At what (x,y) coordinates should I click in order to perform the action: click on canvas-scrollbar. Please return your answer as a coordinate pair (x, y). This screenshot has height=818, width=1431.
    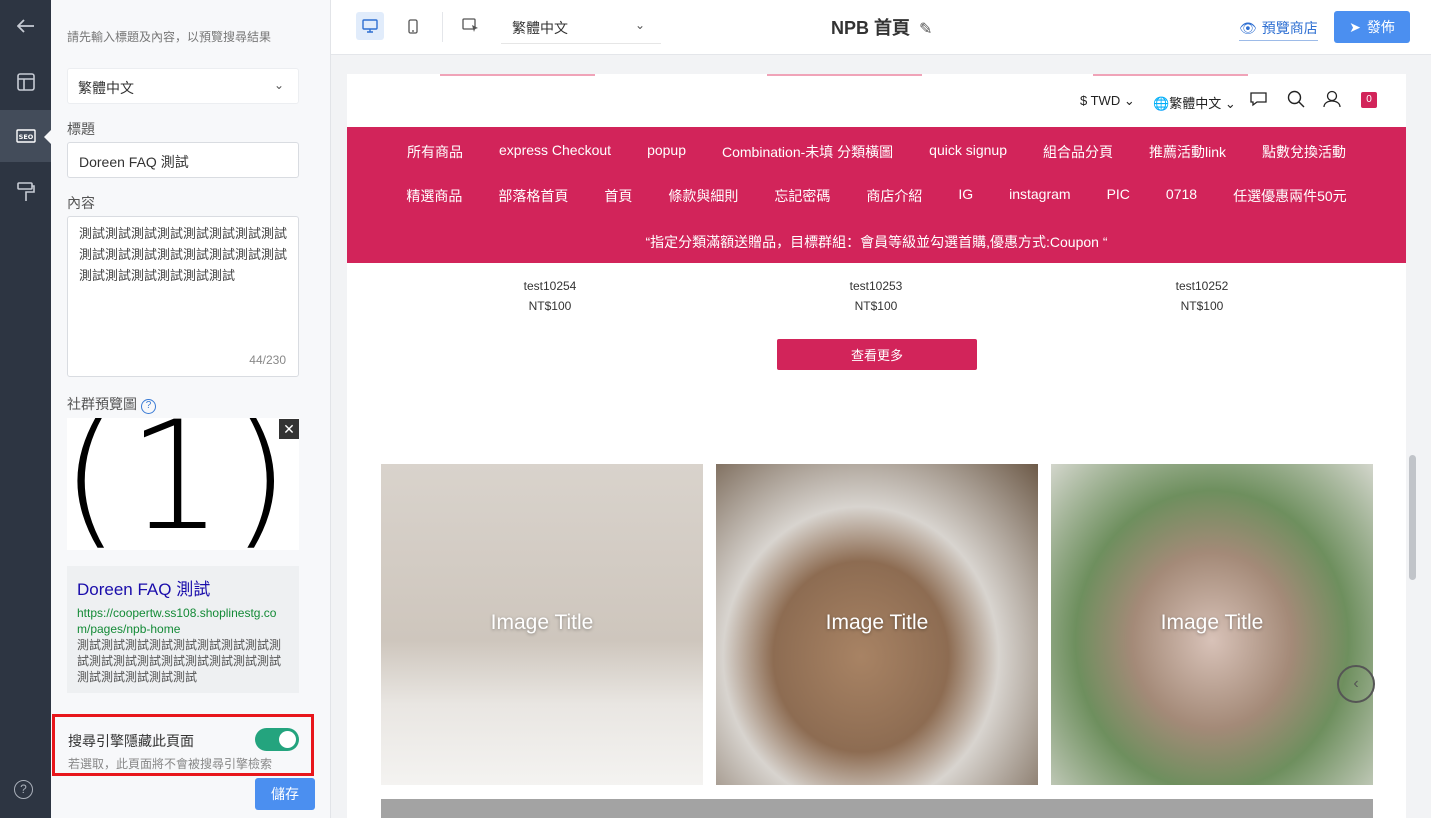
    Looking at the image, I should click on (1412, 517).